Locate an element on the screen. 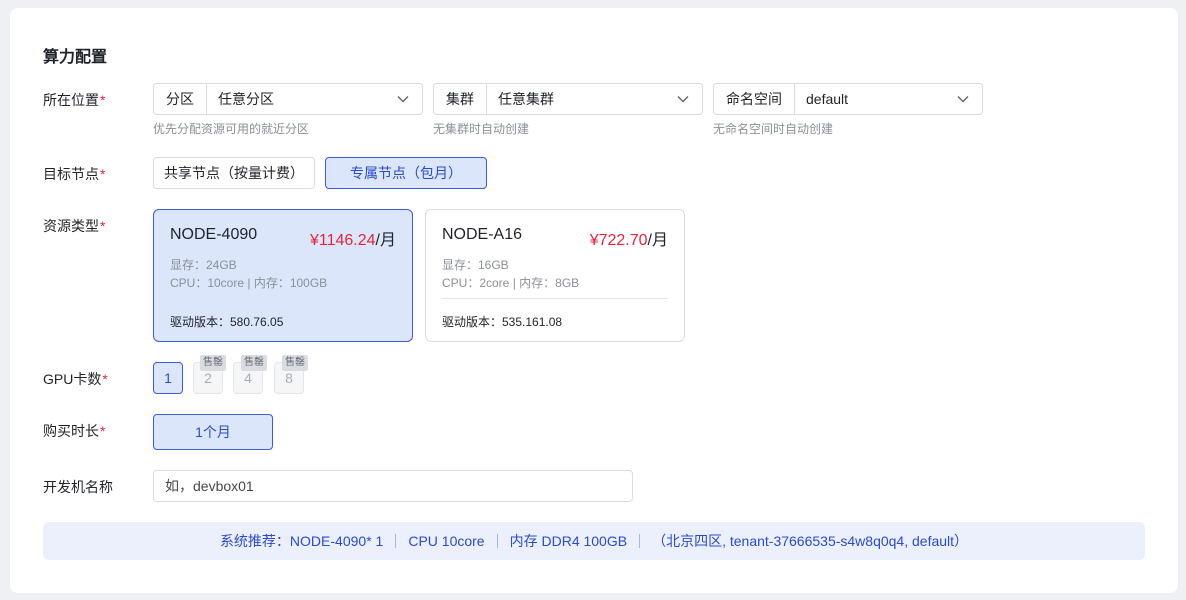 The image size is (1186, 600). target-node-label: 目标节点* is located at coordinates (74, 174).